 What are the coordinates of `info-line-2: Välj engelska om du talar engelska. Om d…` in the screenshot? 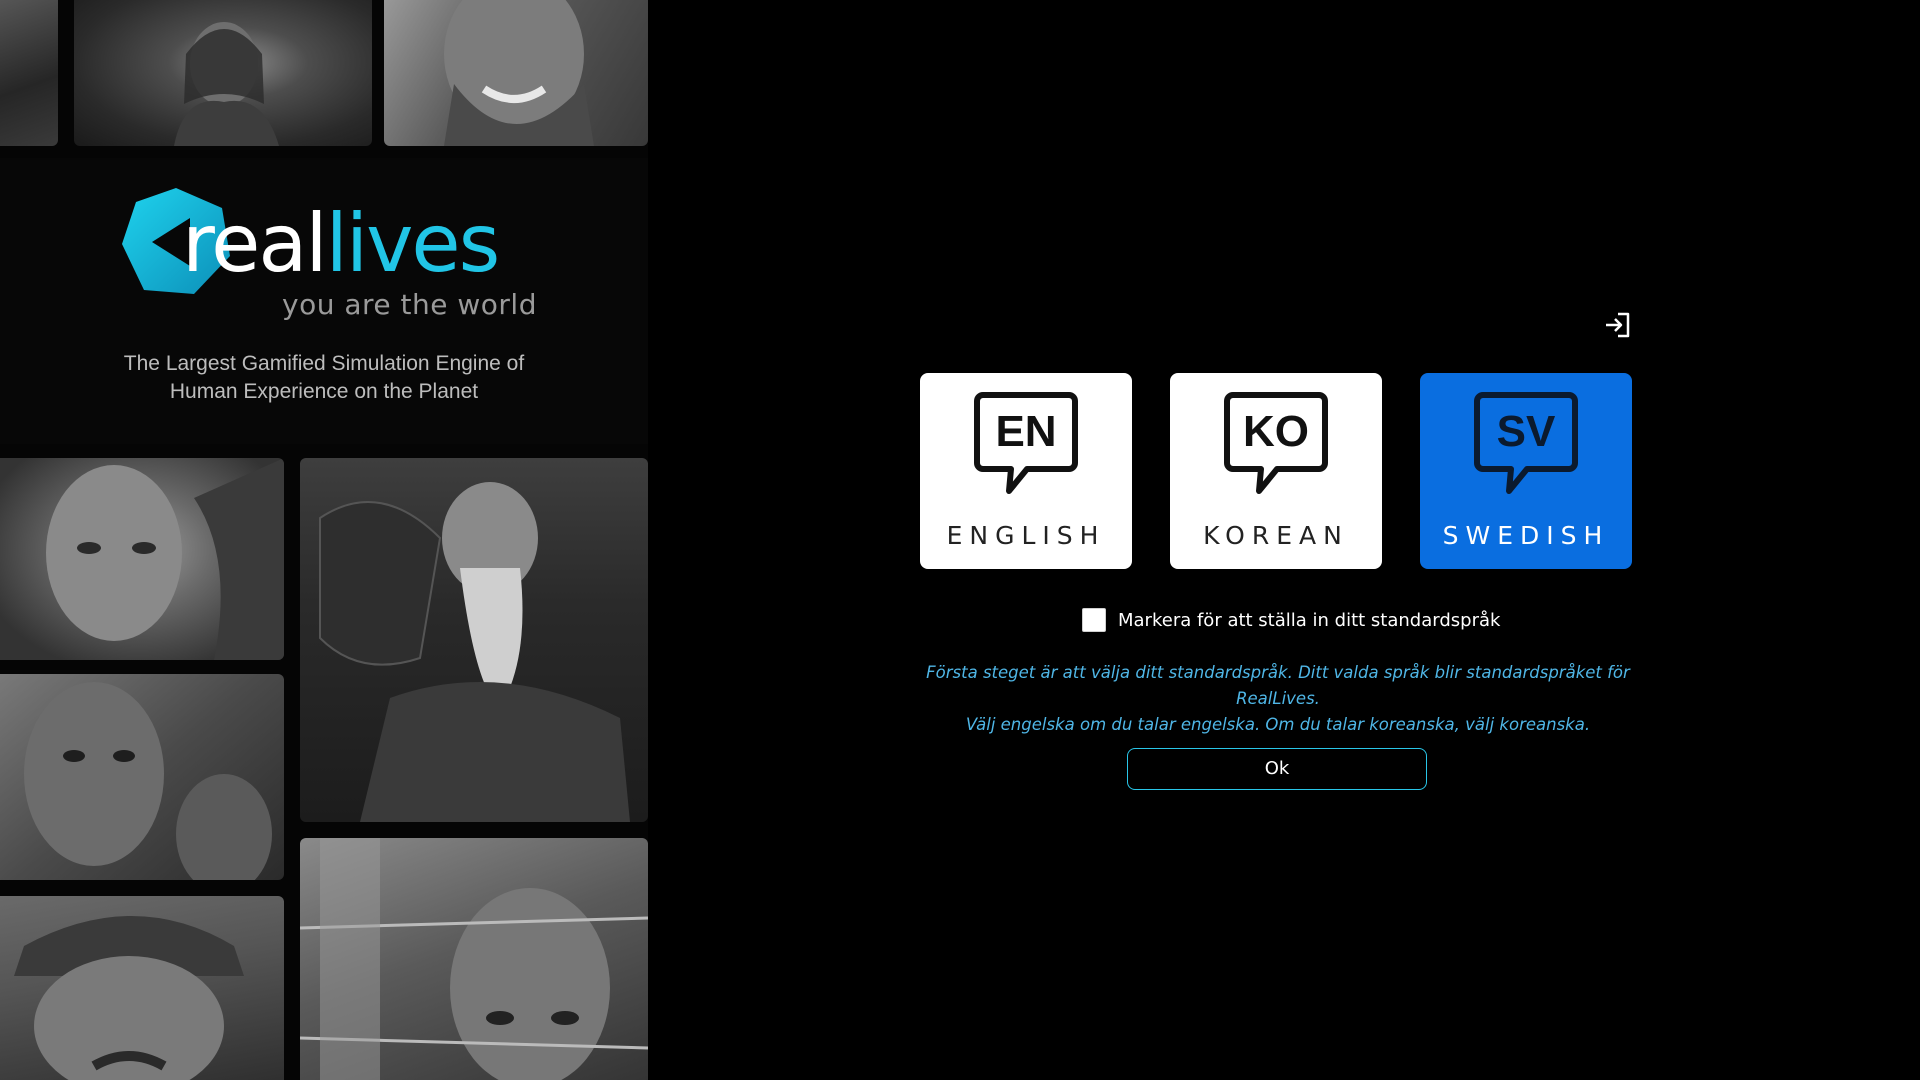 It's located at (1278, 724).